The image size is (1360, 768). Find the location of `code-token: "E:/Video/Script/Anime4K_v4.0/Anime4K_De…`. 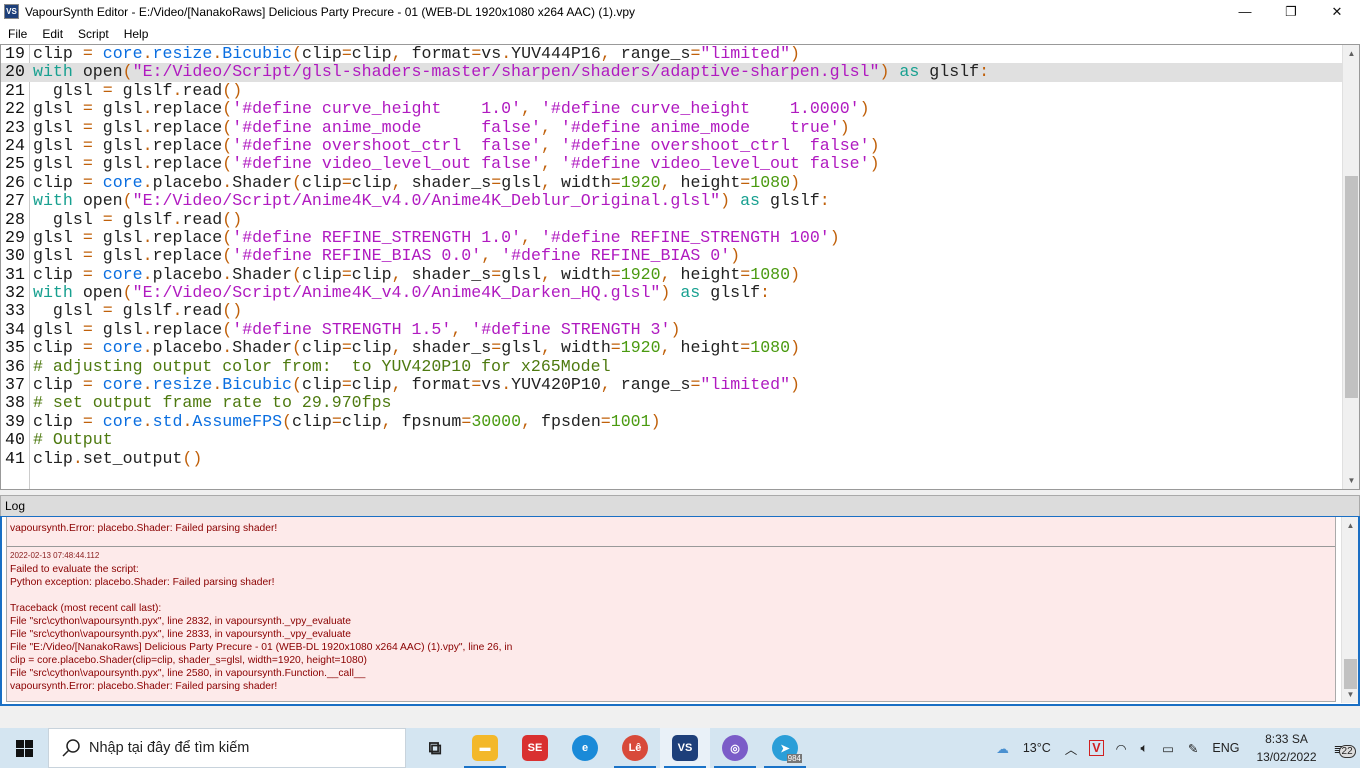

code-token: "E:/Video/Script/Anime4K_v4.0/Anime4K_De… is located at coordinates (426, 201).